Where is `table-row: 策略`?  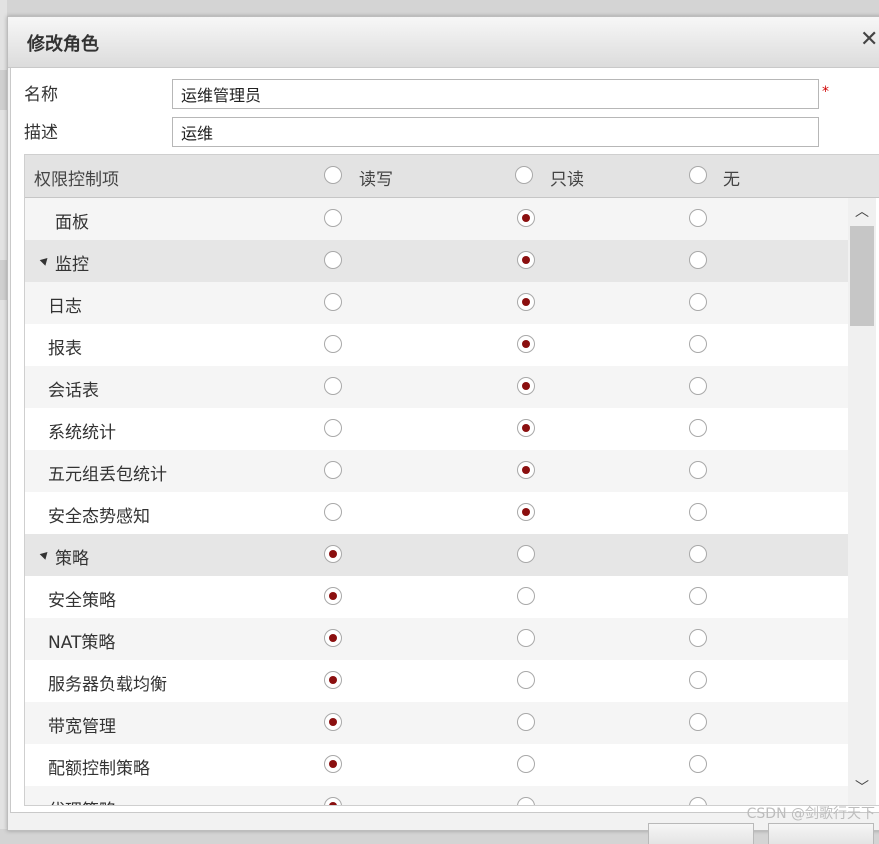
table-row: 策略 is located at coordinates (436, 555).